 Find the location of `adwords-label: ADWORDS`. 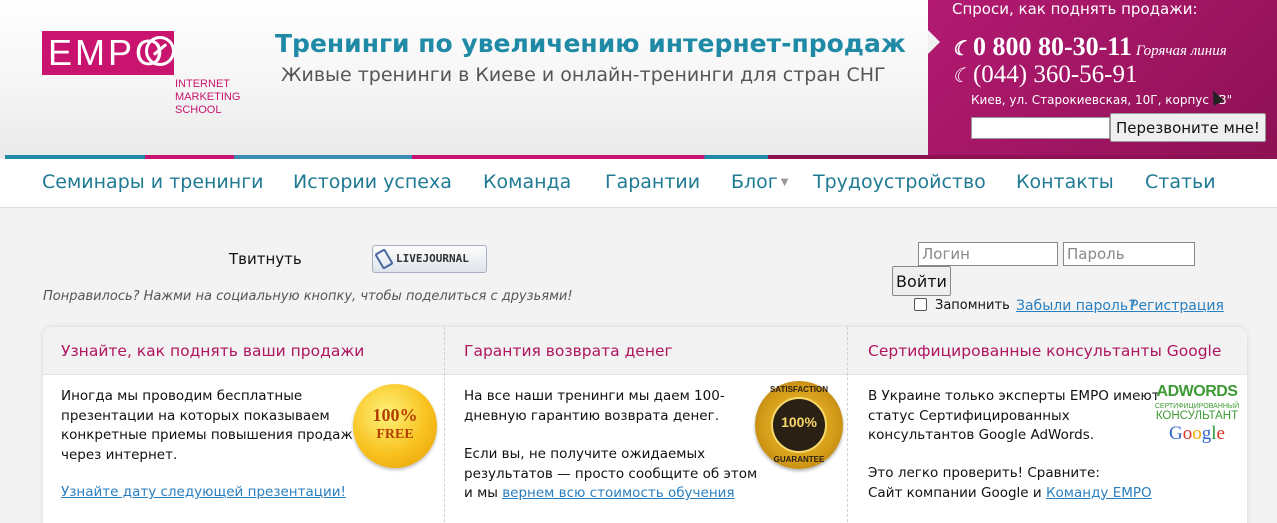

adwords-label: ADWORDS is located at coordinates (1197, 391).